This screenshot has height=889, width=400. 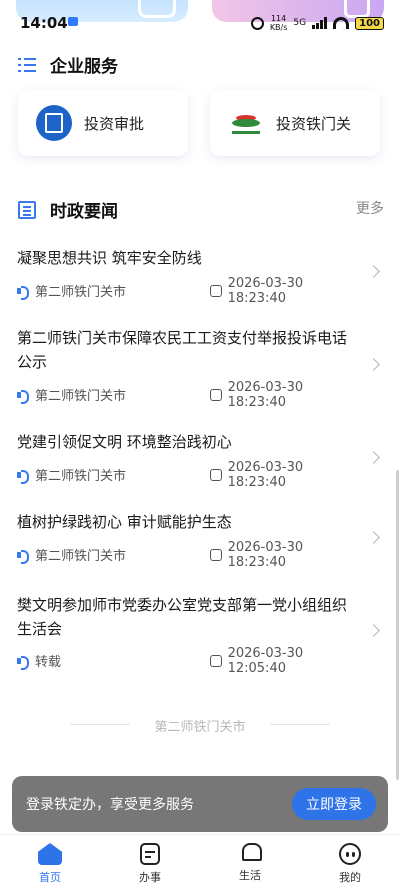 I want to click on signal-icon, so click(x=320, y=23).